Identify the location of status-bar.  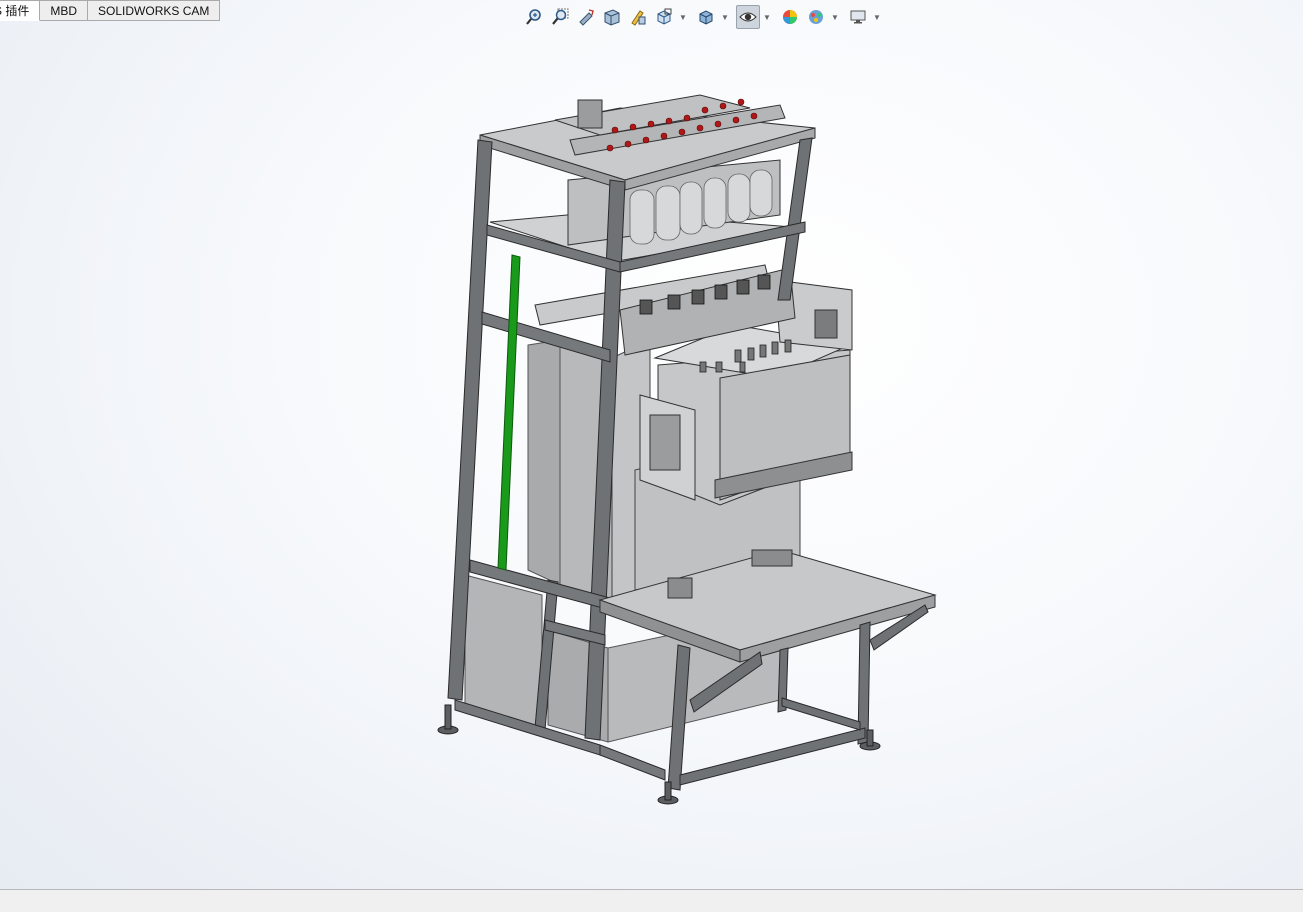
(651, 900).